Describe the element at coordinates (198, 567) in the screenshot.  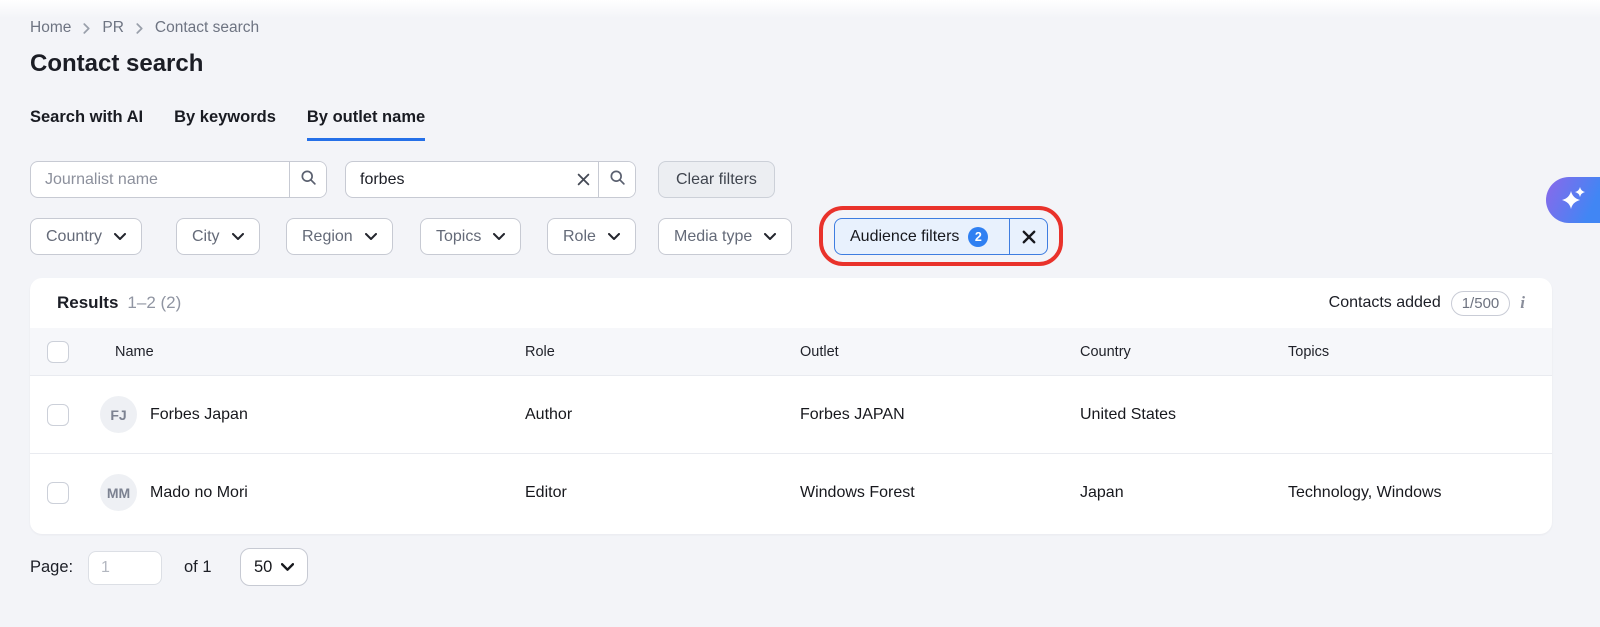
I see `page-count-label: of 1` at that location.